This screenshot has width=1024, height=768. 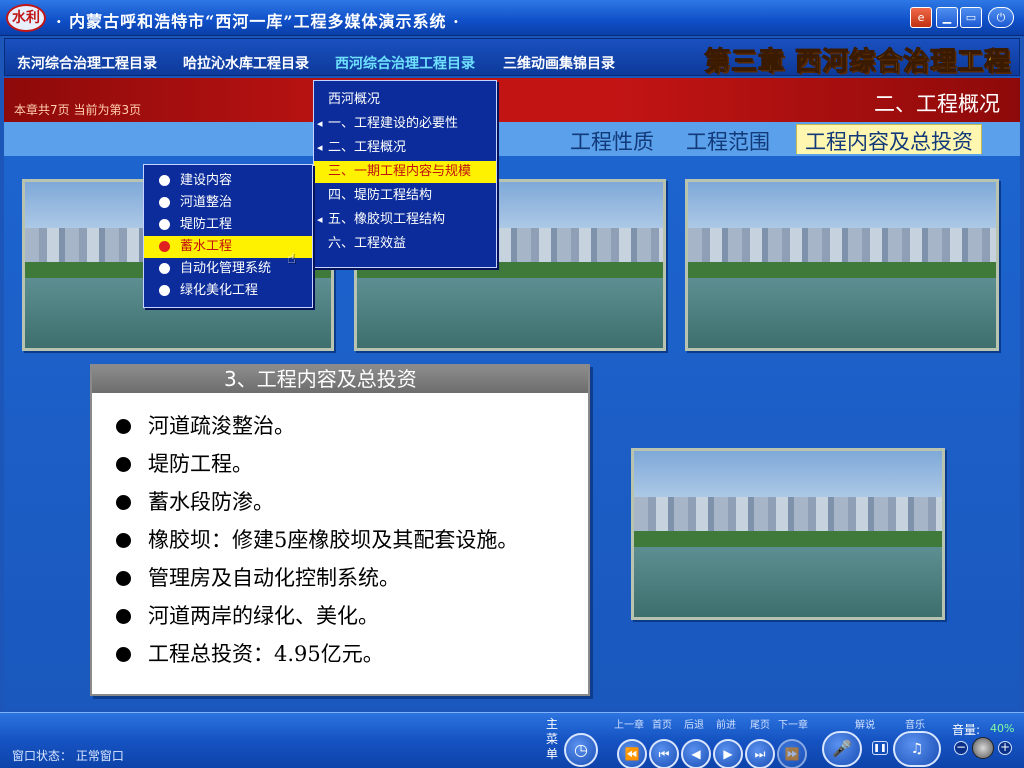 What do you see at coordinates (405, 100) in the screenshot?
I see `menu-item-overview: 西河概况` at bounding box center [405, 100].